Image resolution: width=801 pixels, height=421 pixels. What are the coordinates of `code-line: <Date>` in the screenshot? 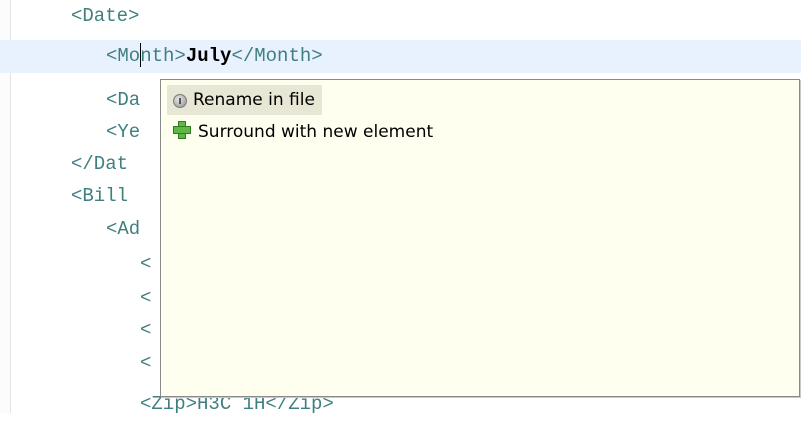 It's located at (400, 16).